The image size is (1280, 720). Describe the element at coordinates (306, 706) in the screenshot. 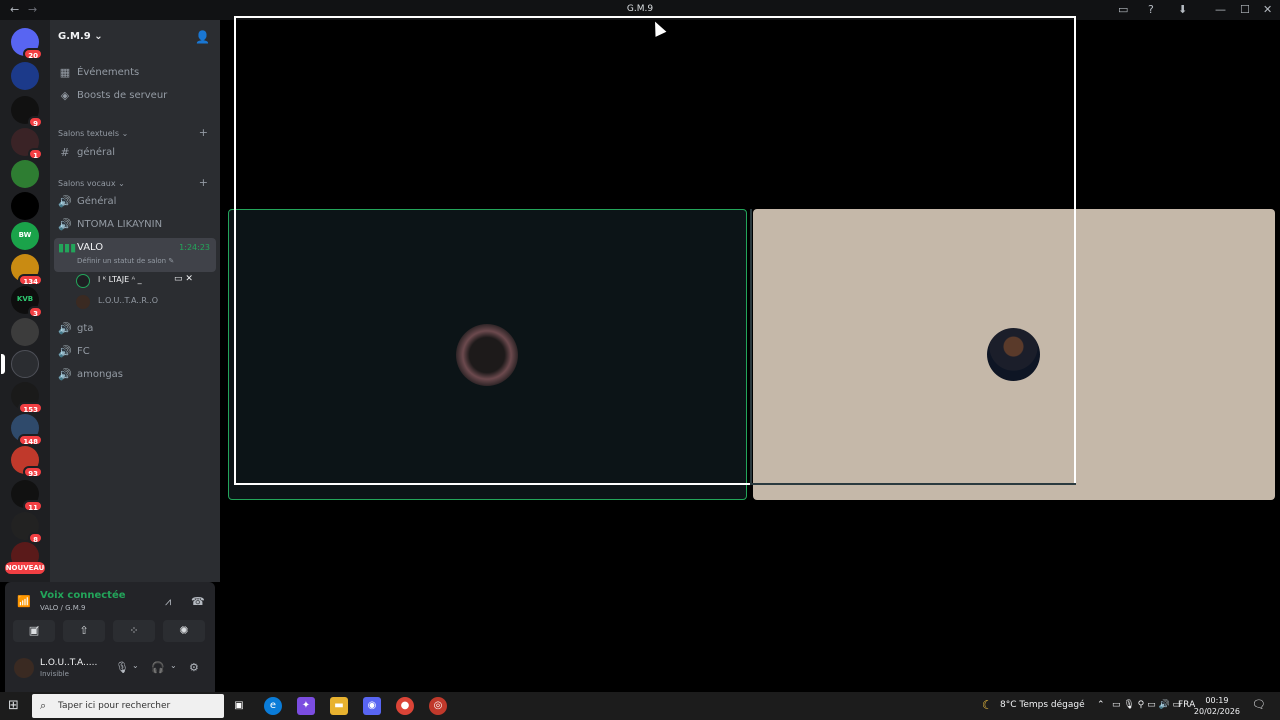

I see `copilot-icon: ✦` at that location.